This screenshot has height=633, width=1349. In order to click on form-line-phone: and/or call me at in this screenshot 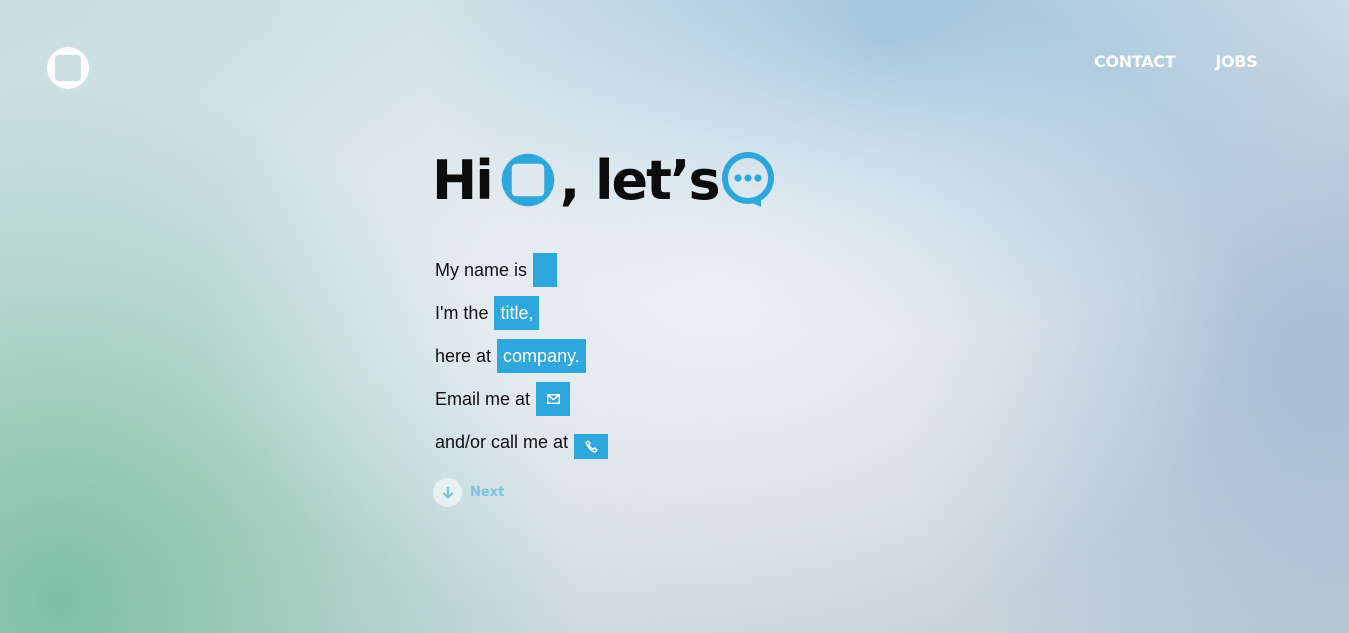, I will do `click(522, 442)`.